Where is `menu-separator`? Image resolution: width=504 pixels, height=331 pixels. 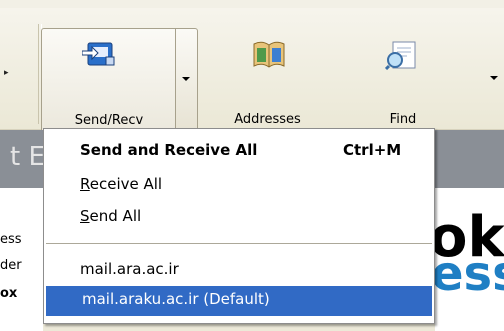
menu-separator is located at coordinates (239, 243).